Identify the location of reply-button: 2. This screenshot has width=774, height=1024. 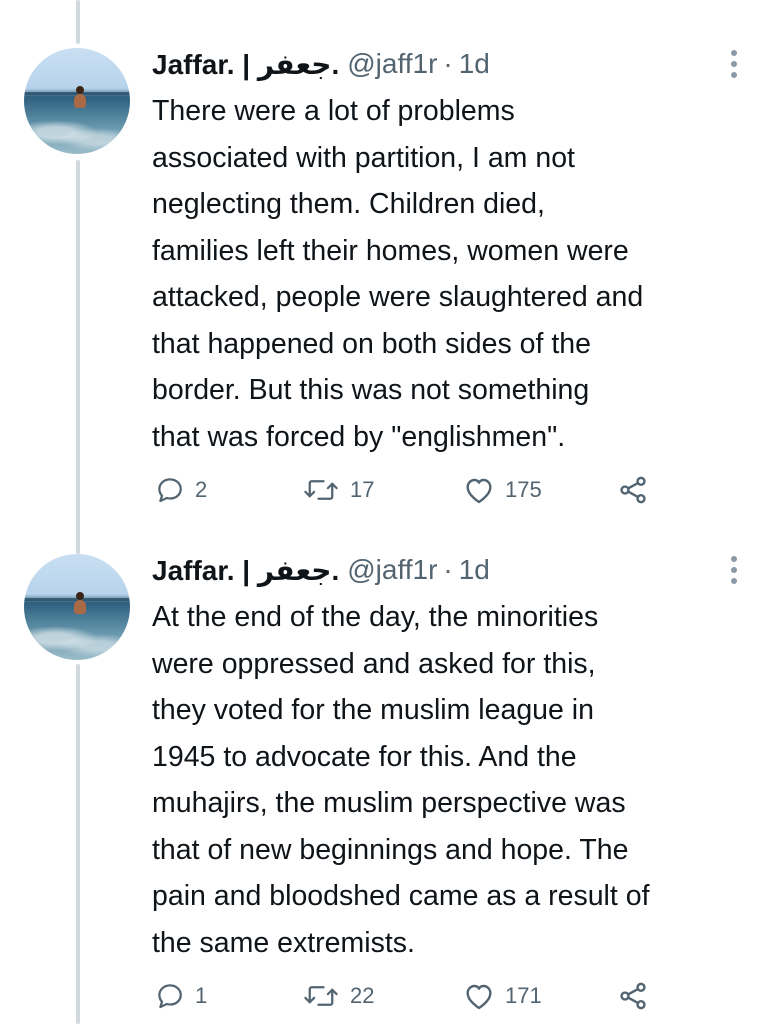
(181, 490).